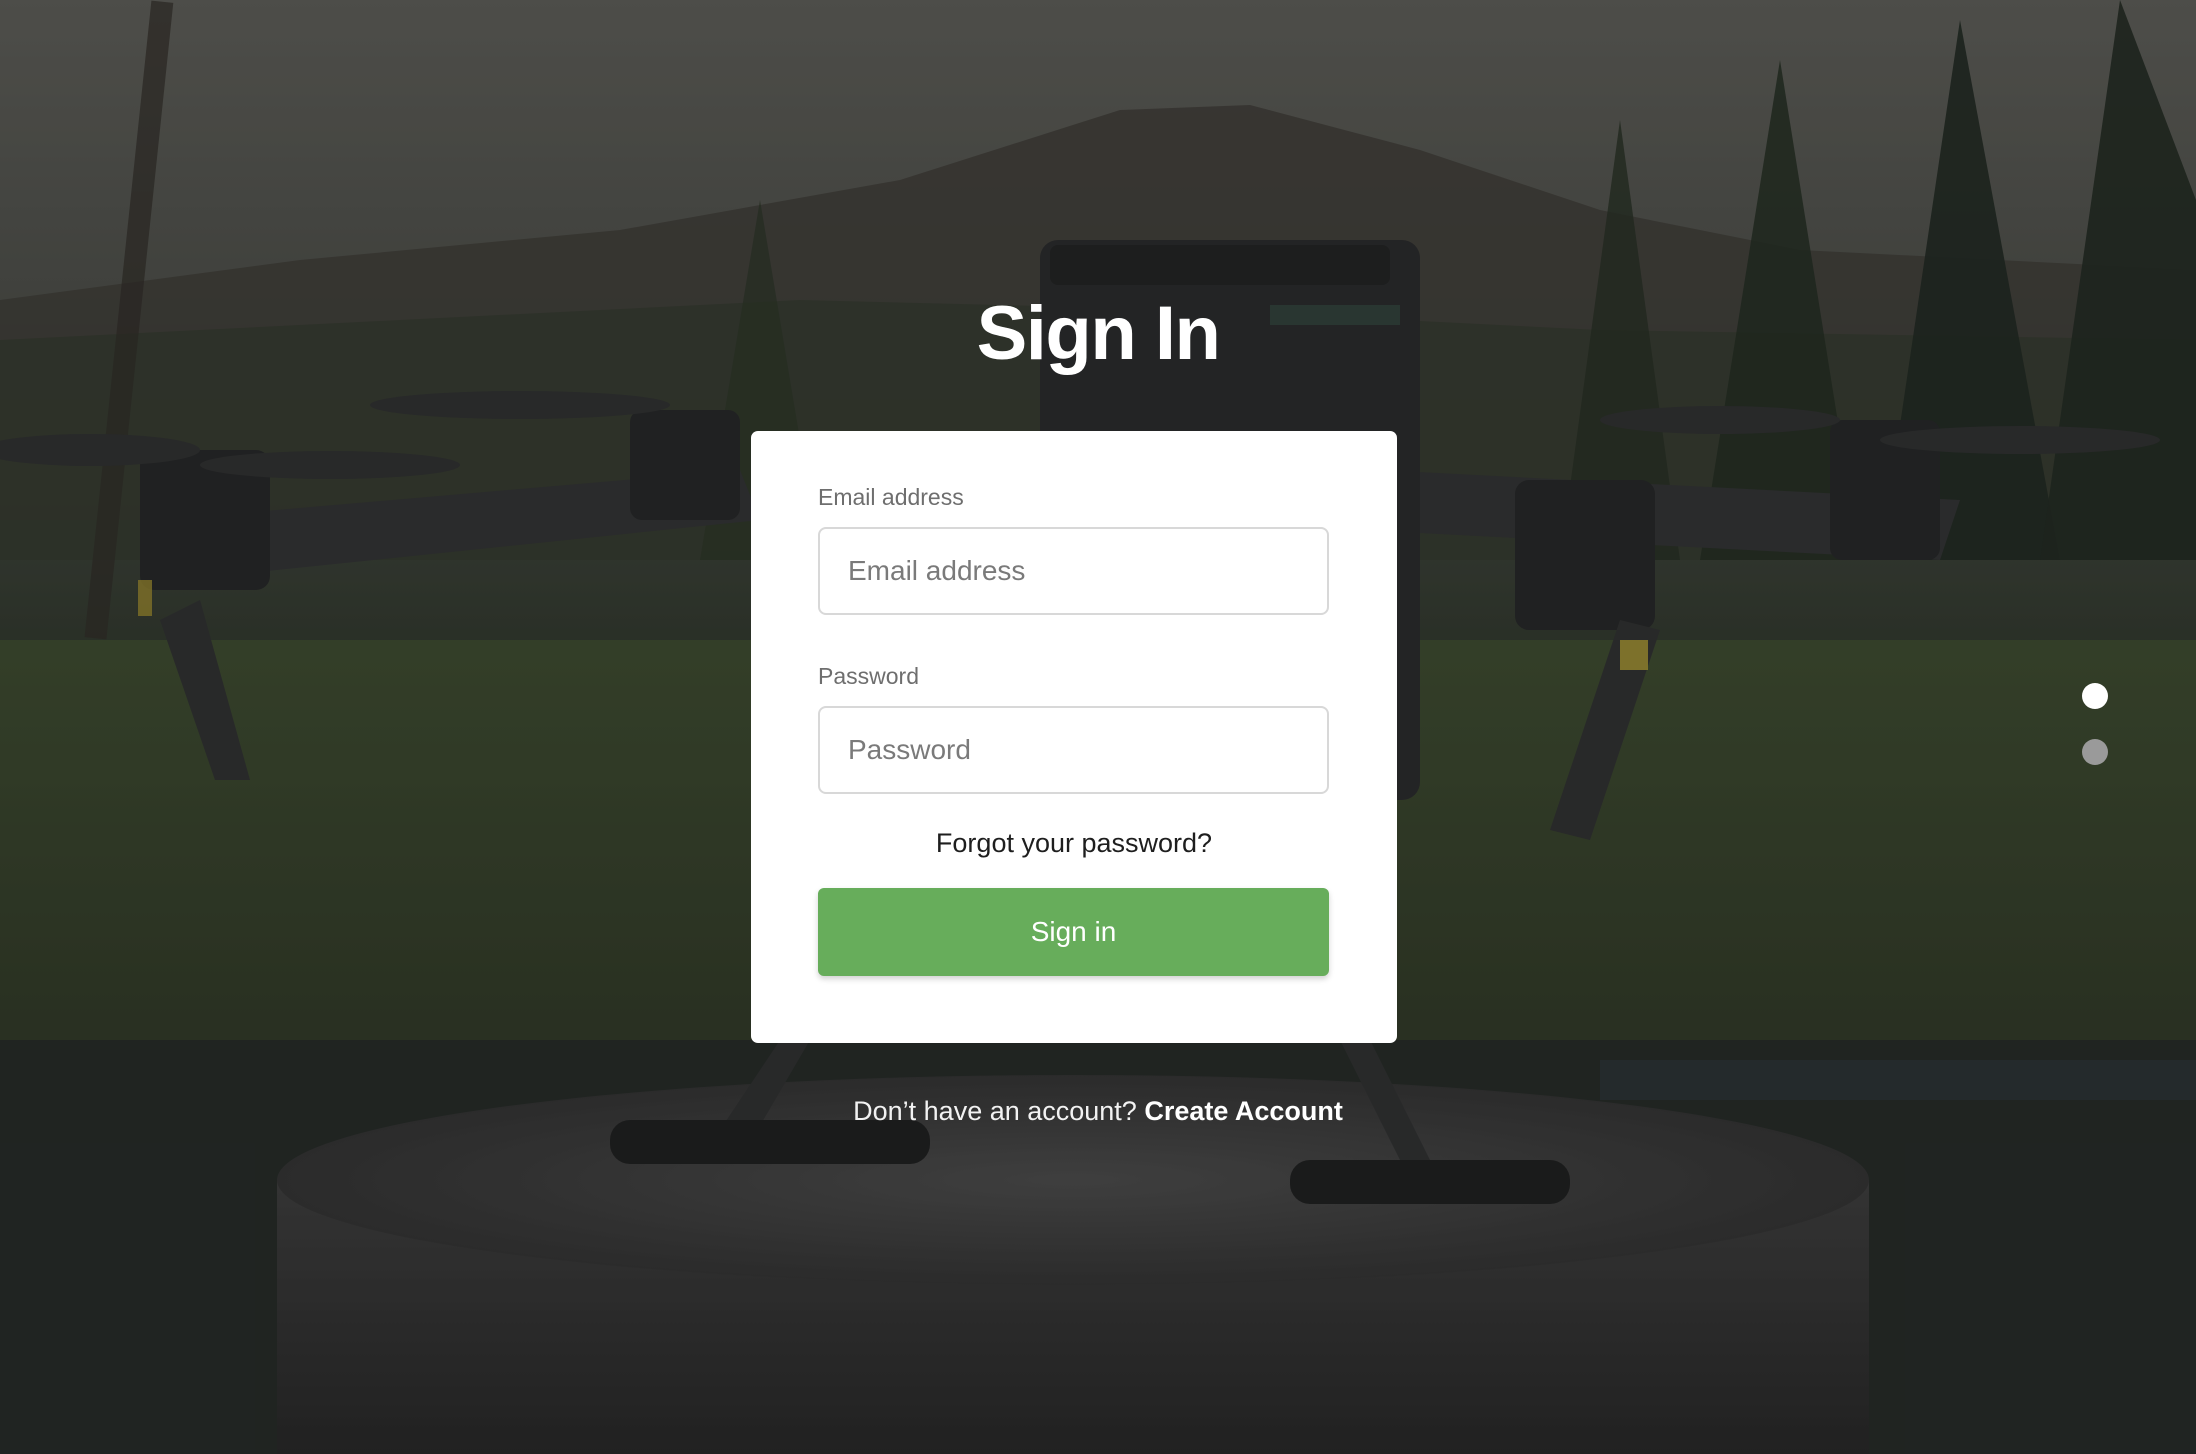  I want to click on field-spacer, so click(1074, 639).